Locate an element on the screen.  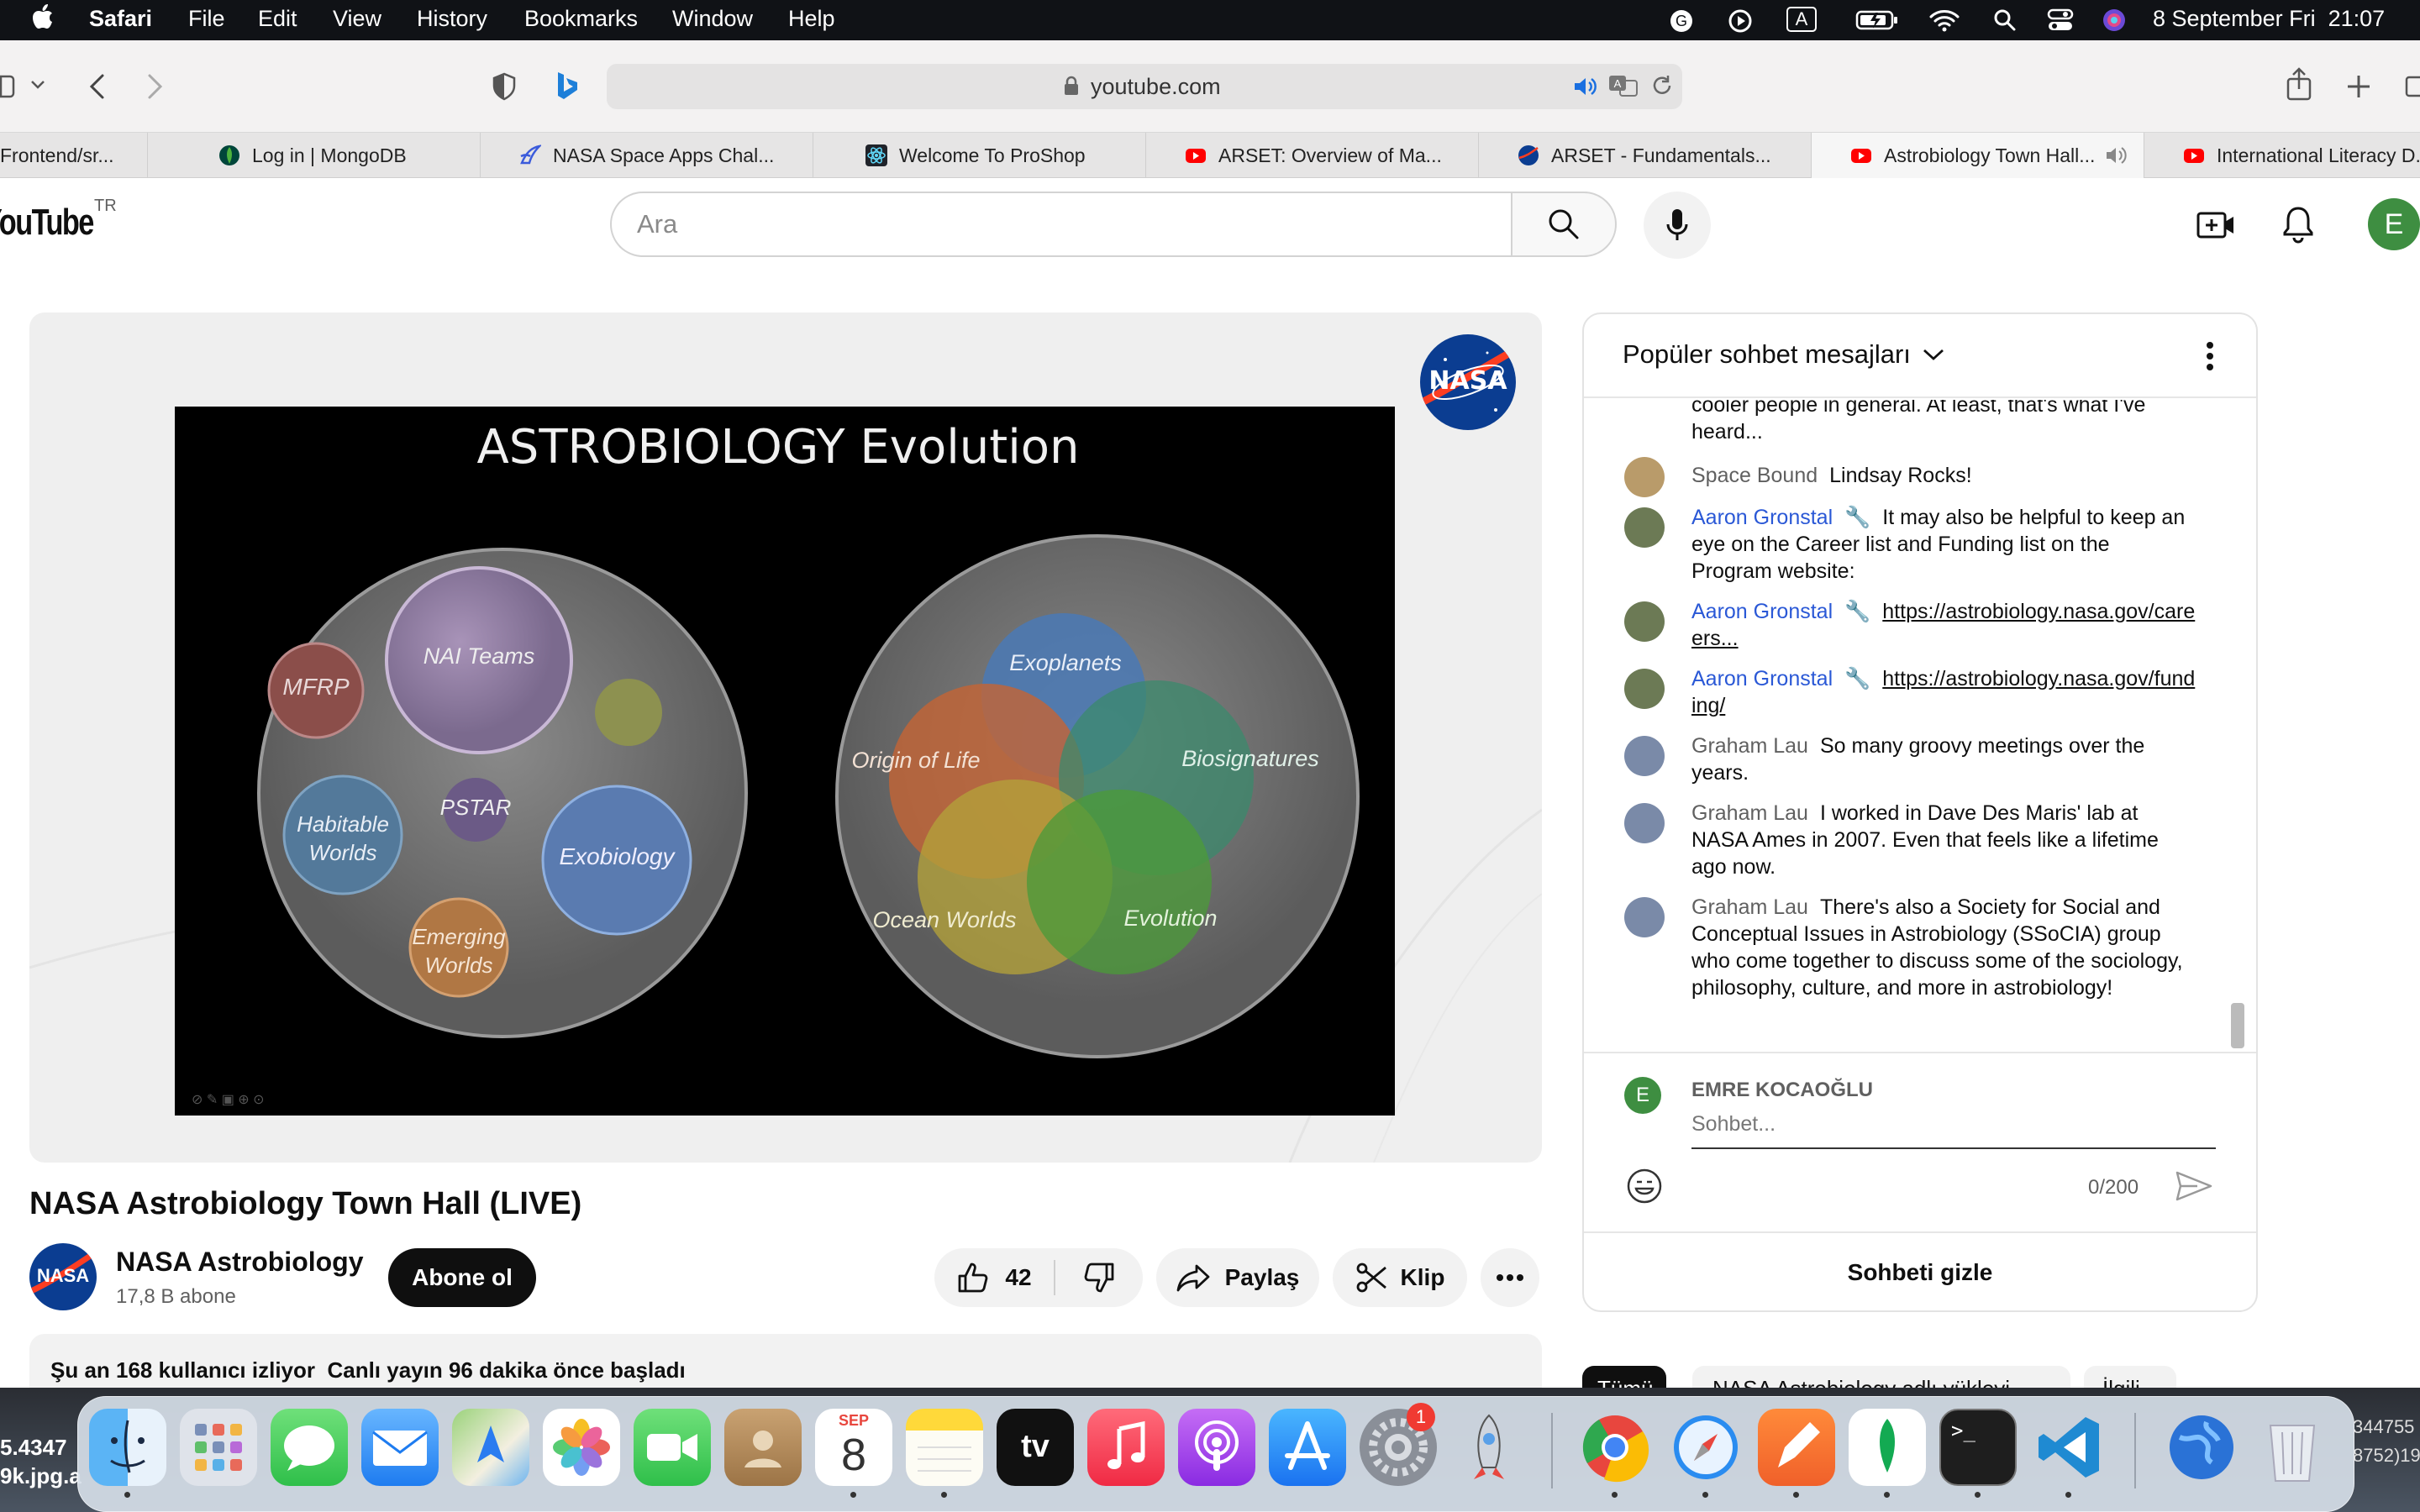
battery-icon is located at coordinates (1877, 20).